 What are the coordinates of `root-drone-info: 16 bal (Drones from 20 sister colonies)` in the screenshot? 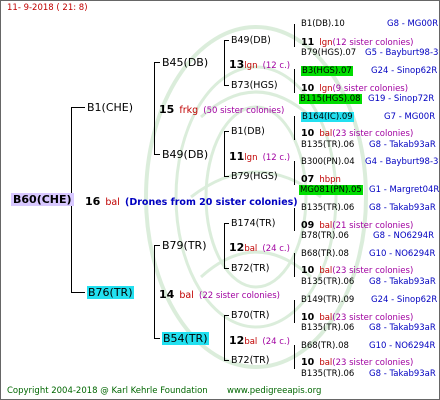 It's located at (191, 201).